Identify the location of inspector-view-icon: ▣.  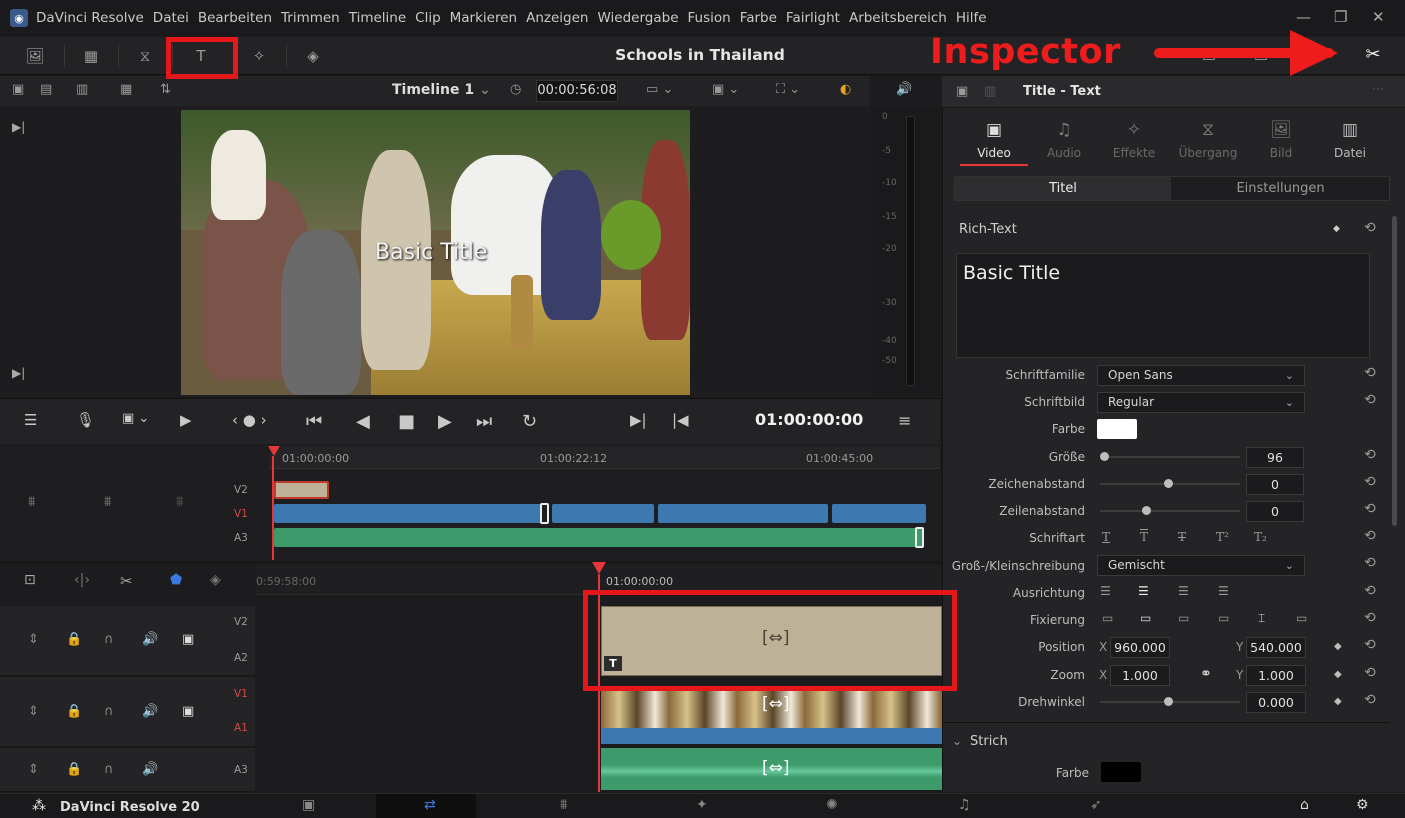
(962, 91).